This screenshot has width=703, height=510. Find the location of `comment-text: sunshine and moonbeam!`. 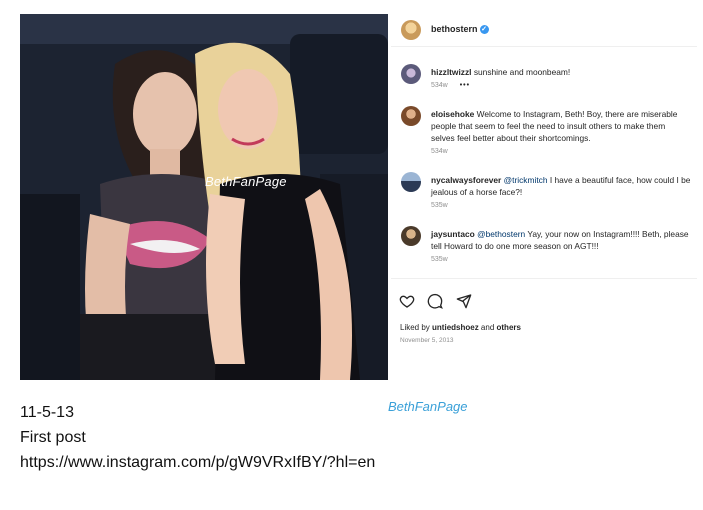

comment-text: sunshine and moonbeam! is located at coordinates (522, 72).